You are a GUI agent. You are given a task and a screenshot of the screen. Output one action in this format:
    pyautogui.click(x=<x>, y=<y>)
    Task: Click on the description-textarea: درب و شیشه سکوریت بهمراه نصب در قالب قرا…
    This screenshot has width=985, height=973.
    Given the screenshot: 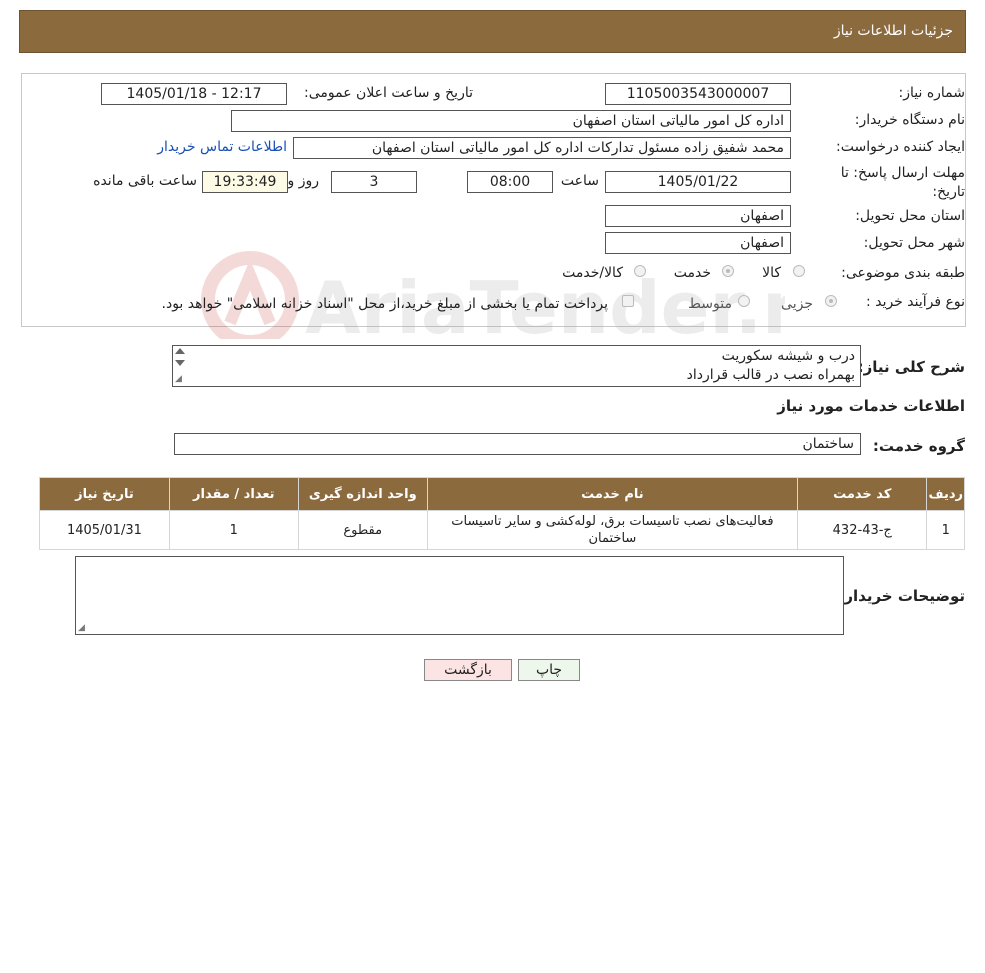 What is the action you would take?
    pyautogui.click(x=516, y=366)
    